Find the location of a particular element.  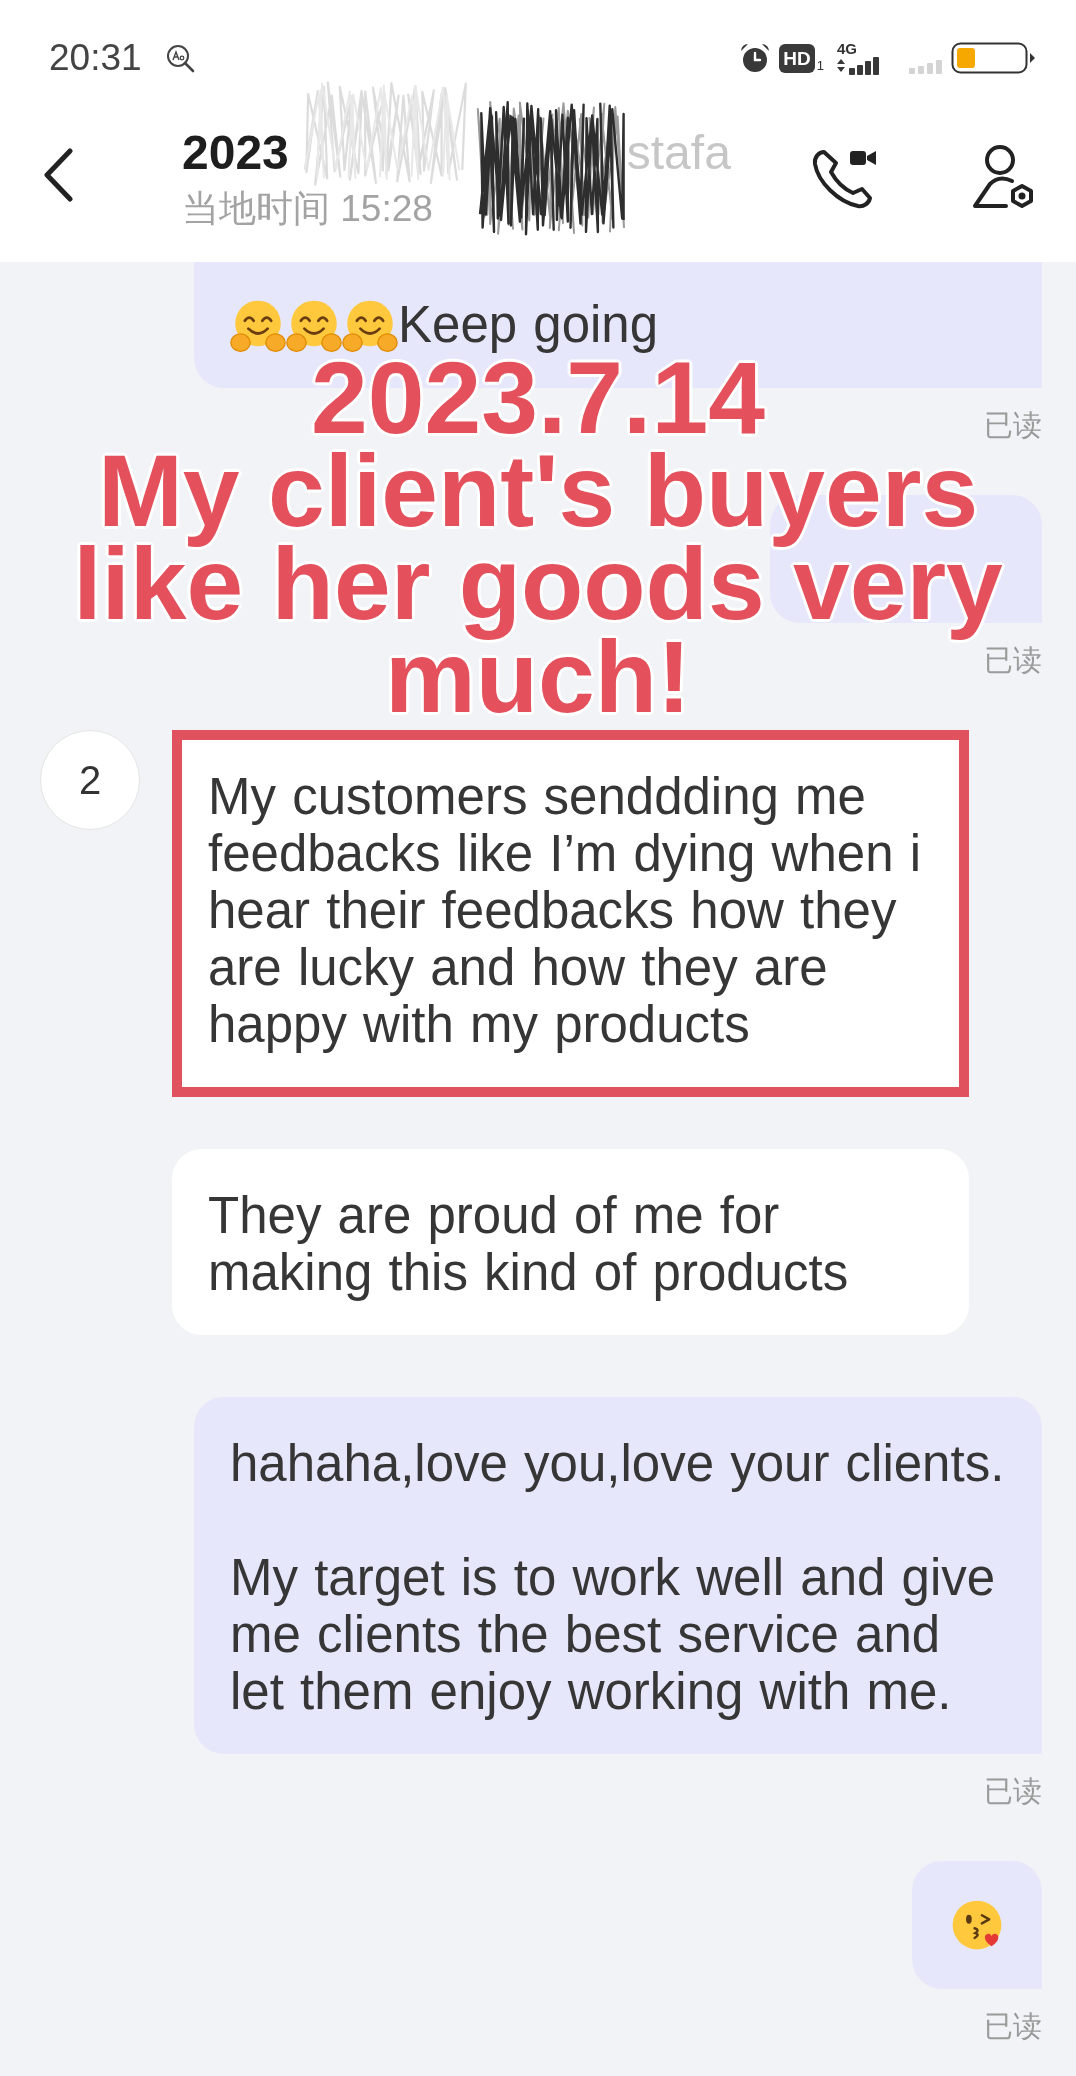

magnifier-icon is located at coordinates (180, 58).